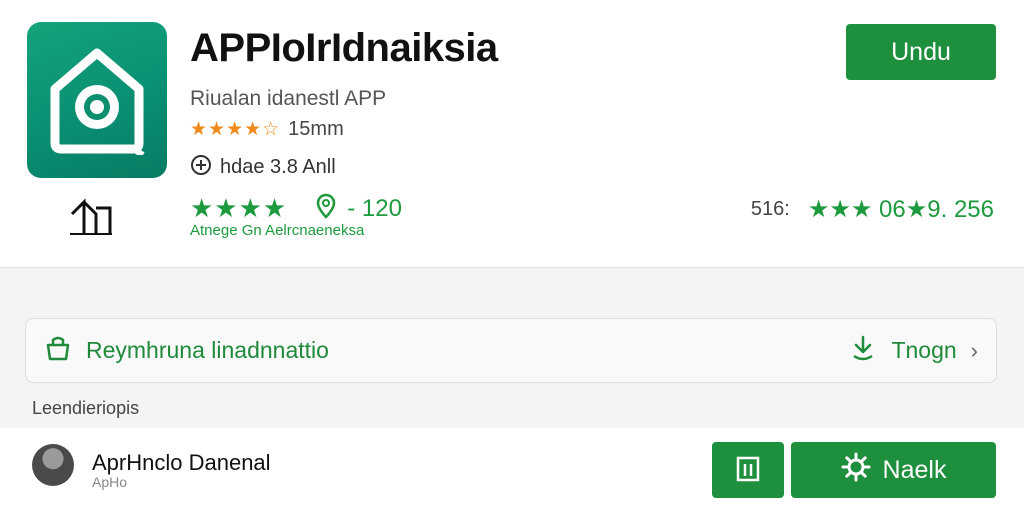  Describe the element at coordinates (923, 350) in the screenshot. I see `info-bar-action: Tnogn` at that location.